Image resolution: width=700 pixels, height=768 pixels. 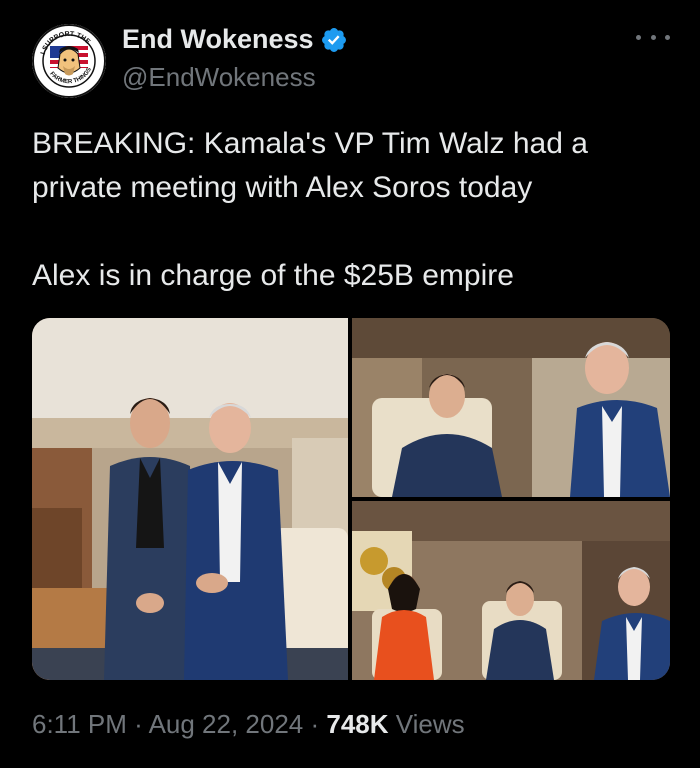 What do you see at coordinates (352, 232) in the screenshot?
I see `tweet-text-blank-line` at bounding box center [352, 232].